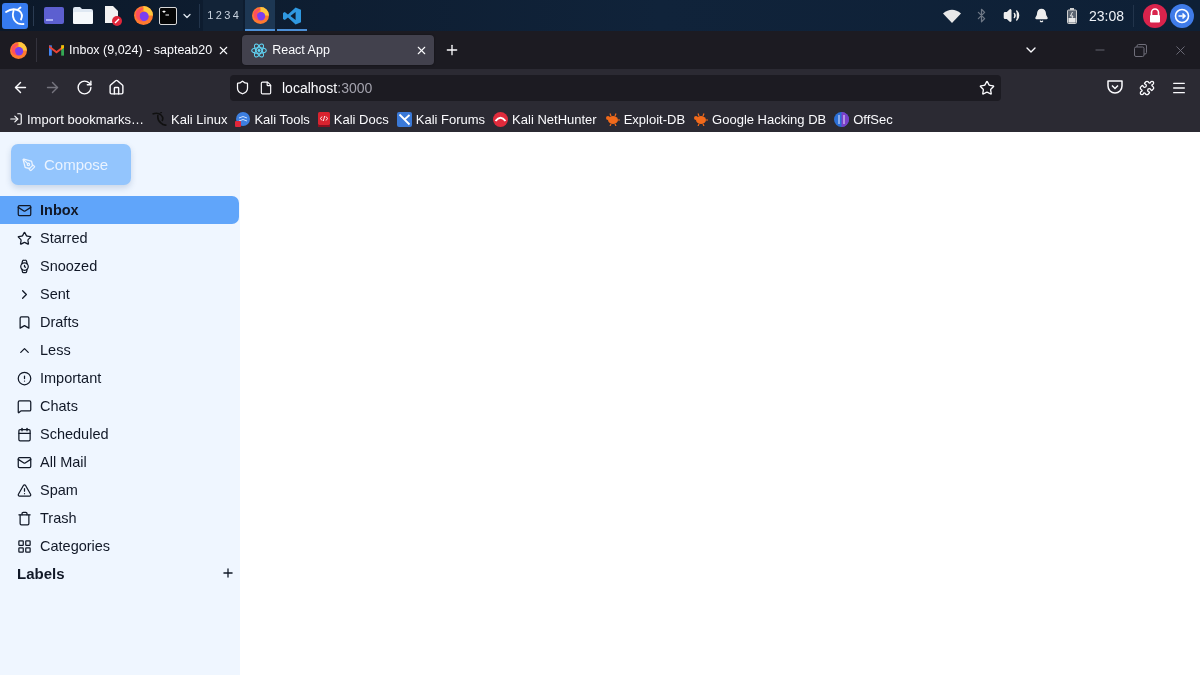 This screenshot has height=675, width=1200. Describe the element at coordinates (266, 87) in the screenshot. I see `page-icon` at that location.